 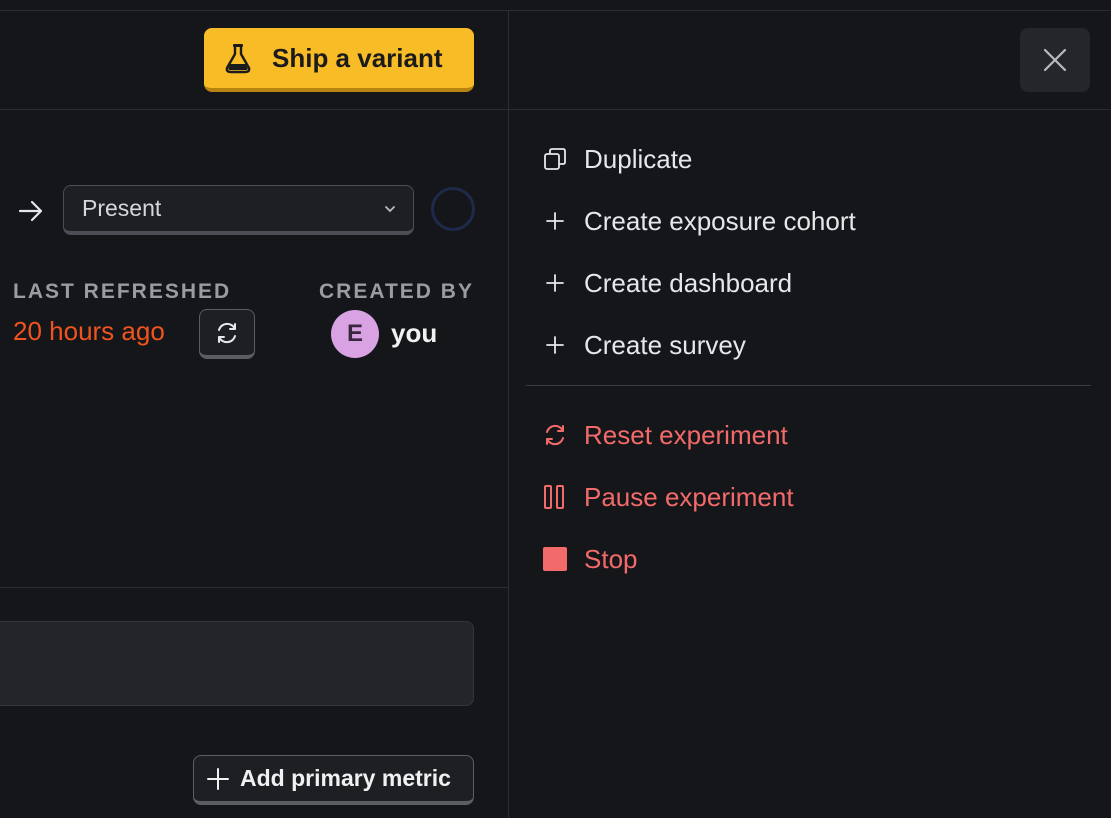 What do you see at coordinates (254, 587) in the screenshot?
I see `section-divider` at bounding box center [254, 587].